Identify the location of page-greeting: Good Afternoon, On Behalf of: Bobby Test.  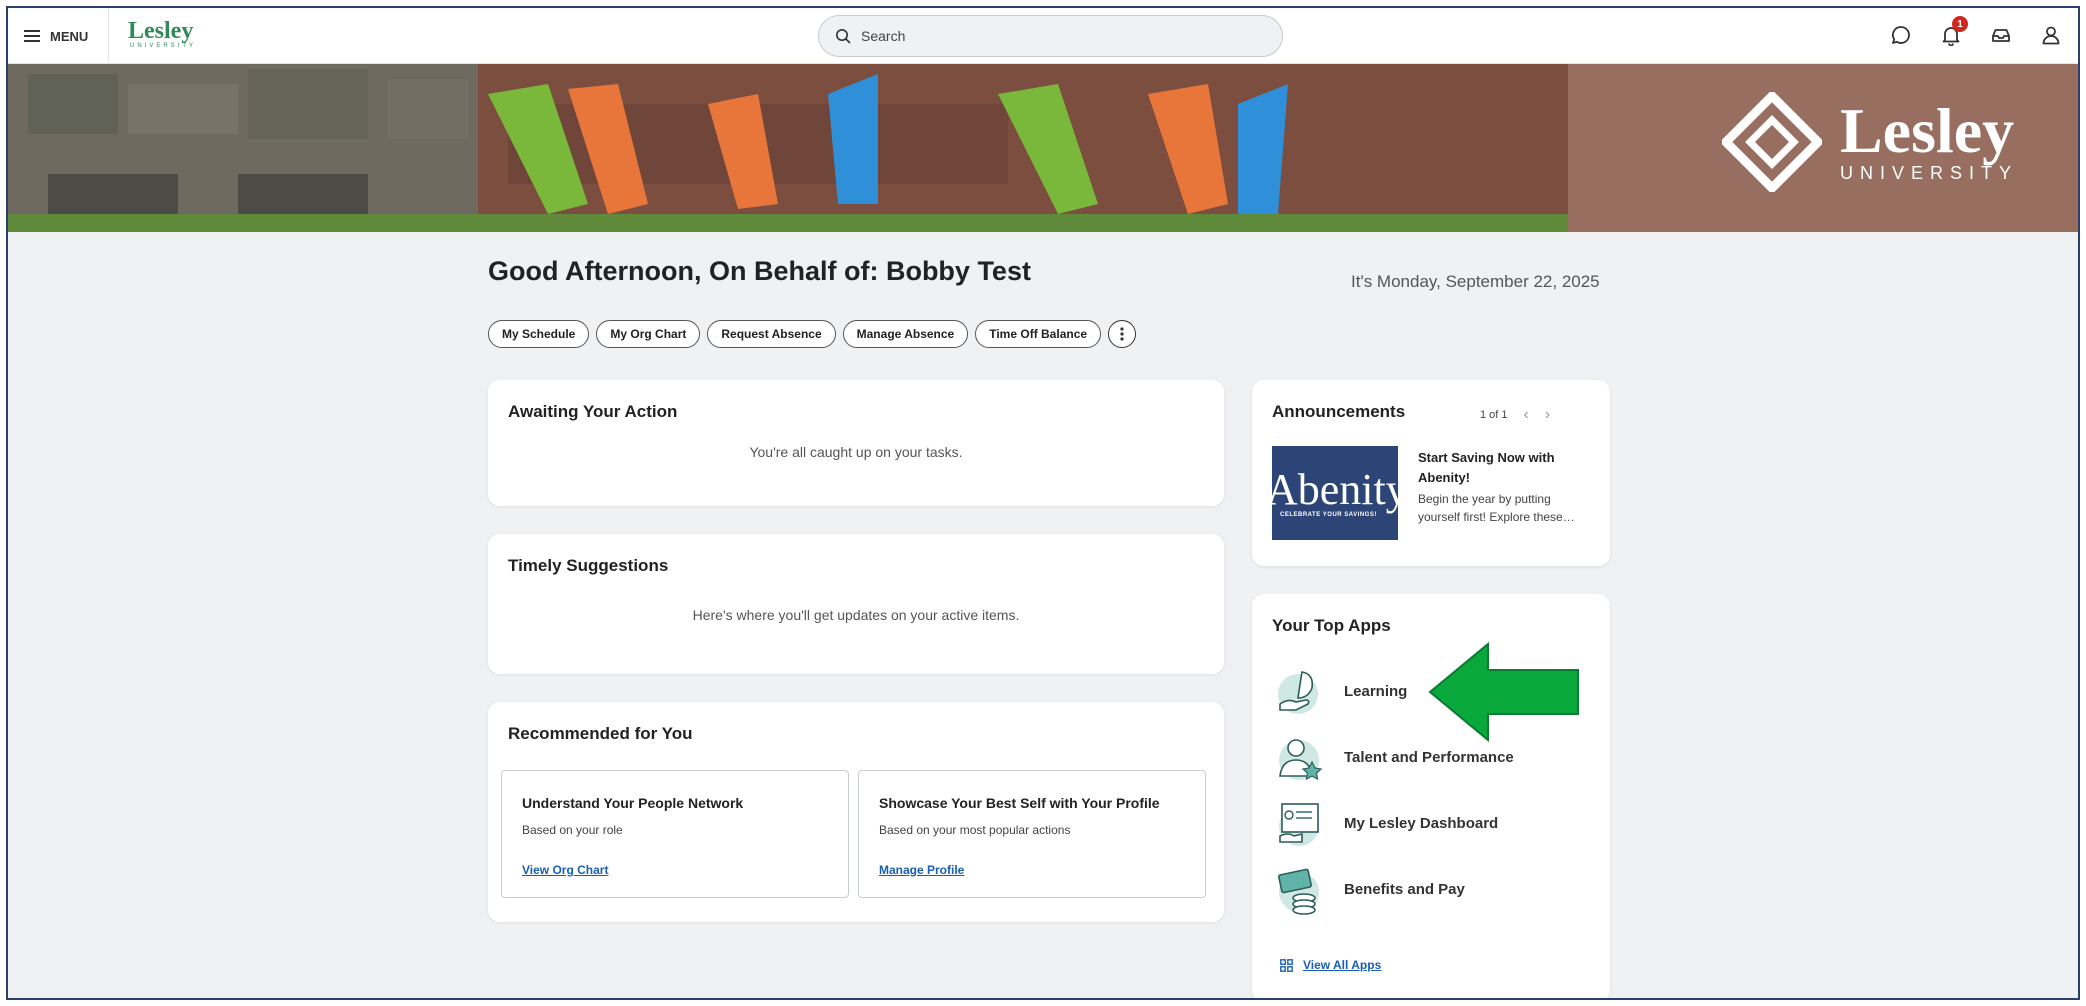
(759, 271).